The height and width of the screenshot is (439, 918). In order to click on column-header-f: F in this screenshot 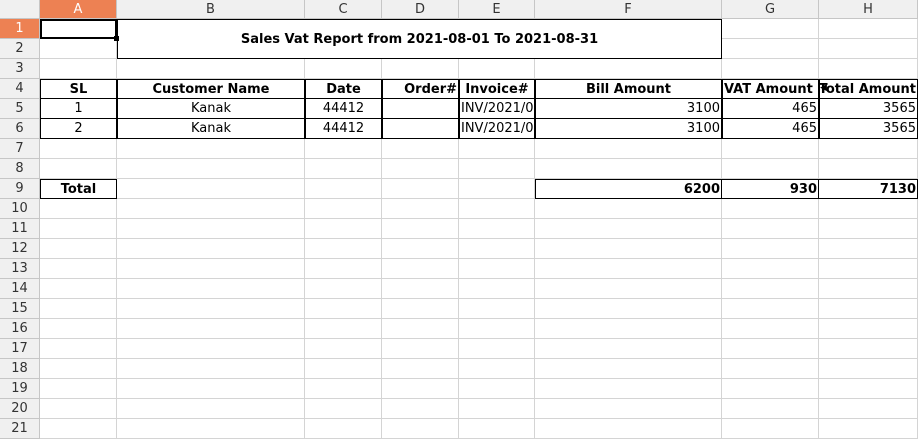, I will do `click(628, 9)`.